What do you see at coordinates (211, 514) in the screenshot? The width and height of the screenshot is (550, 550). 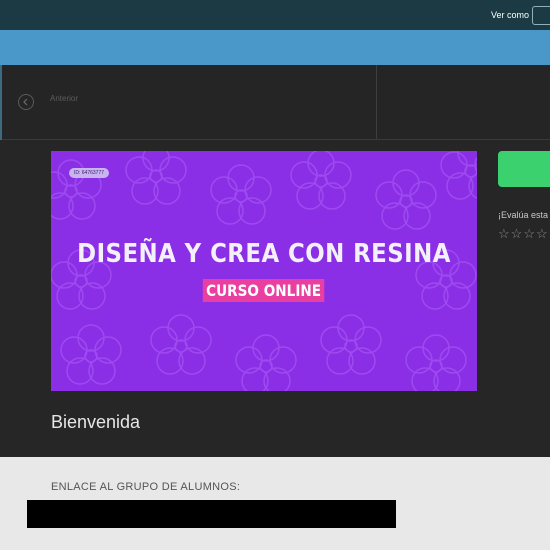 I see `redacted-link` at bounding box center [211, 514].